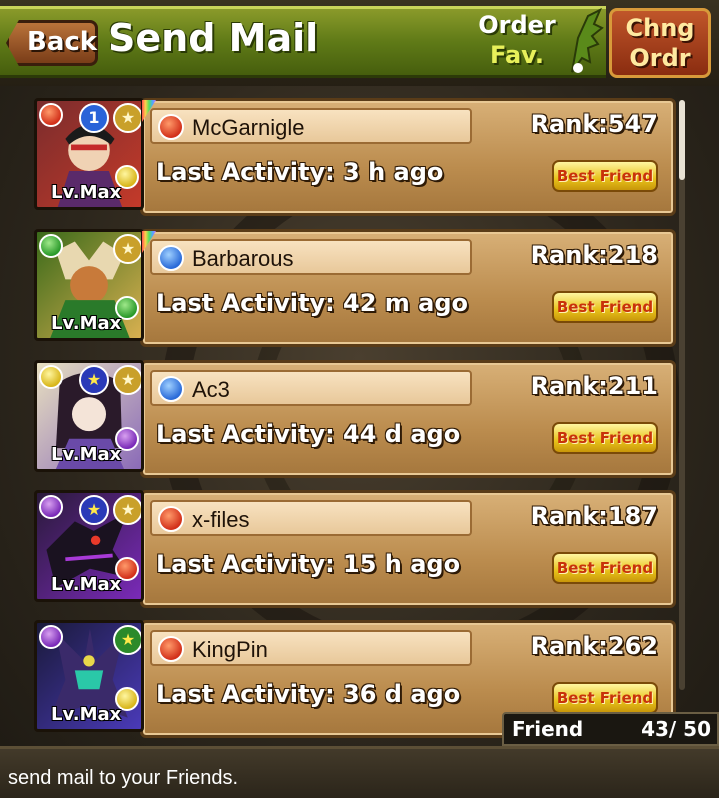 The image size is (719, 798). What do you see at coordinates (610, 729) in the screenshot?
I see `friend-count: Friend 43/ 50` at bounding box center [610, 729].